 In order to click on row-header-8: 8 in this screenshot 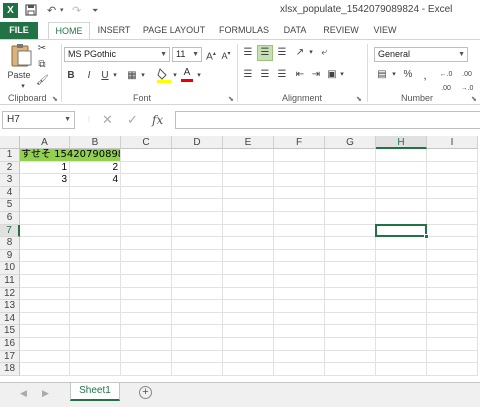, I will do `click(10, 243)`.